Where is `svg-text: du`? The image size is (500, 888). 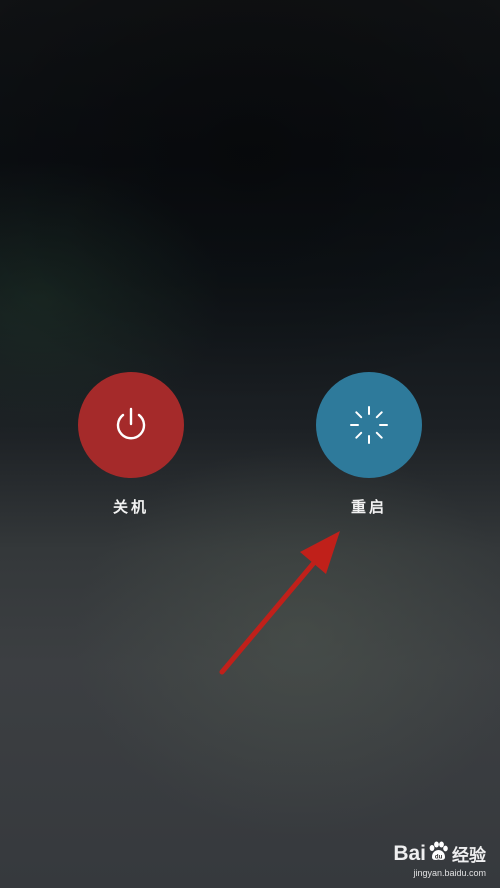 svg-text: du is located at coordinates (439, 857).